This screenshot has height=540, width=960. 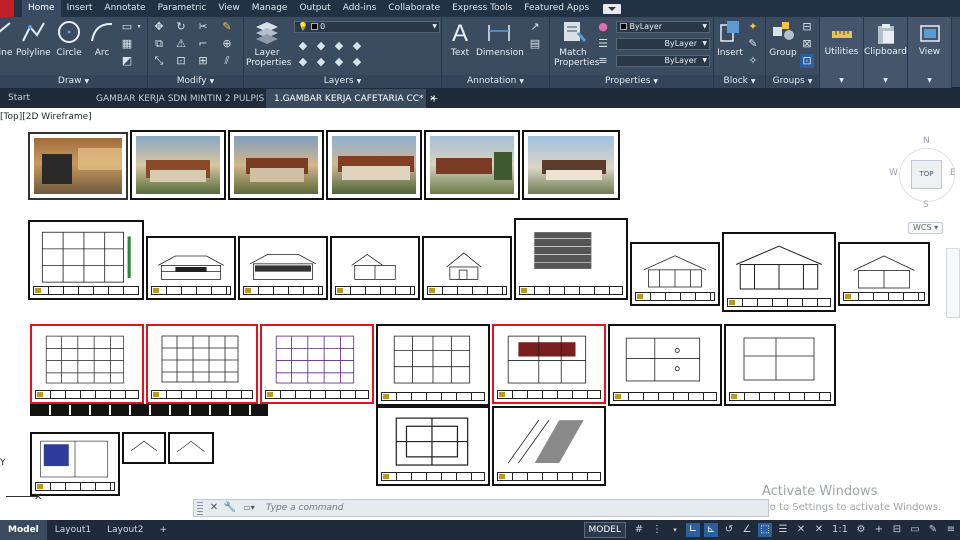 I want to click on hatch-icon: ▦, so click(x=127, y=44).